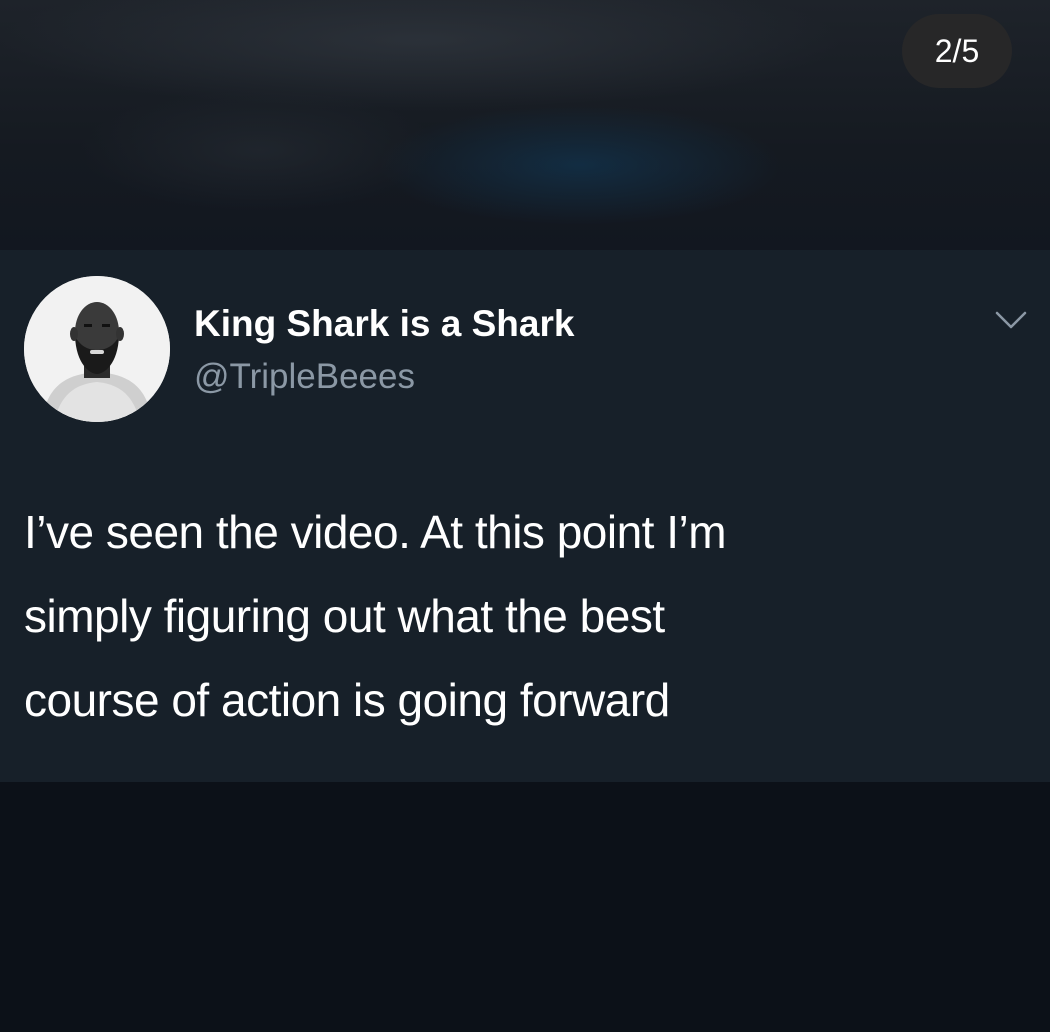 This screenshot has width=1050, height=1032. I want to click on display-name: King Shark is a Shark, so click(384, 324).